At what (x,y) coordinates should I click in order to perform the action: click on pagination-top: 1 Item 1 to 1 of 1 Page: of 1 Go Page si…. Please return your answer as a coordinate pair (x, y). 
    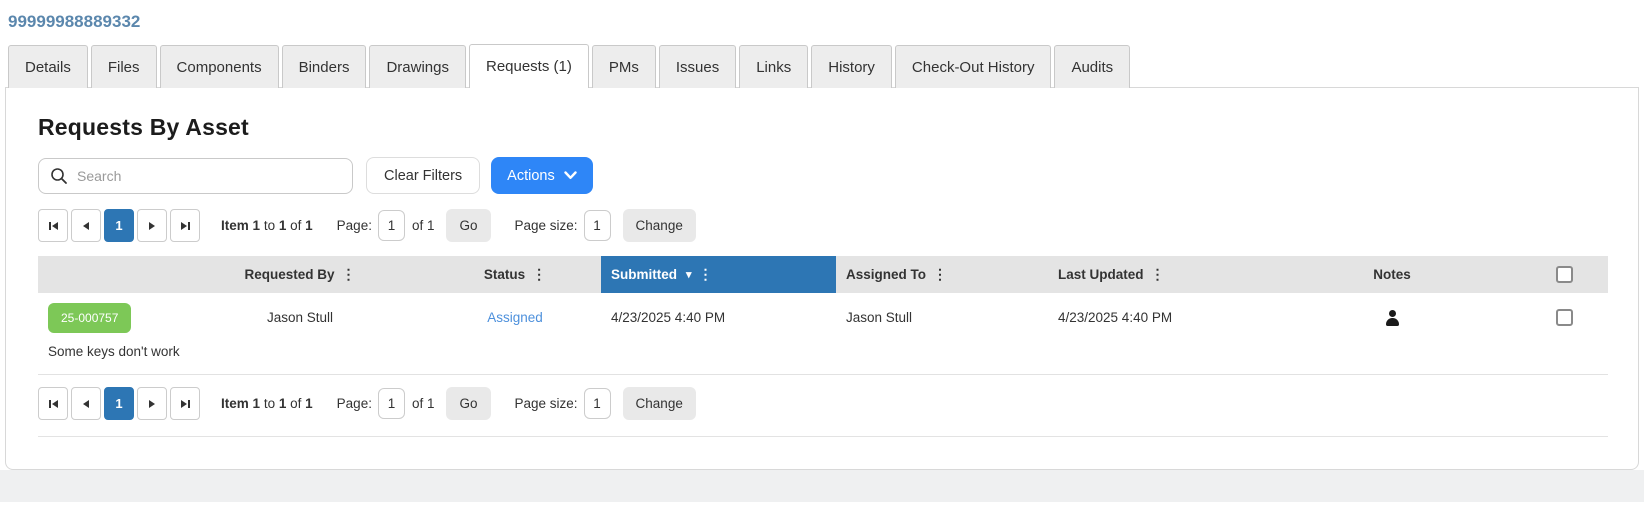
    Looking at the image, I should click on (823, 225).